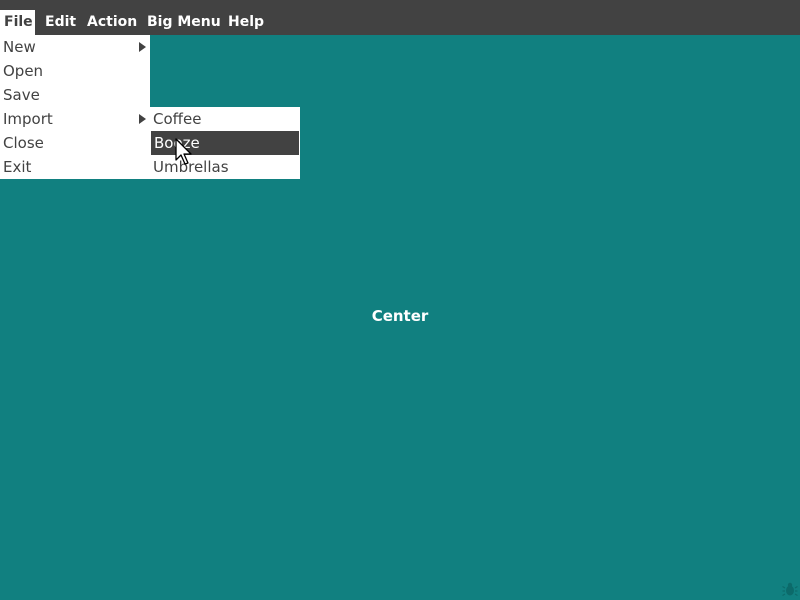 The width and height of the screenshot is (800, 600). What do you see at coordinates (23, 71) in the screenshot?
I see `menu-item-label: Open` at bounding box center [23, 71].